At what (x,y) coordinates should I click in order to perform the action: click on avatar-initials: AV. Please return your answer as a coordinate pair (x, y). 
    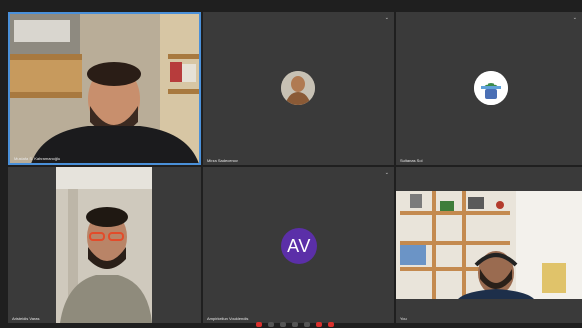
    Looking at the image, I should click on (299, 246).